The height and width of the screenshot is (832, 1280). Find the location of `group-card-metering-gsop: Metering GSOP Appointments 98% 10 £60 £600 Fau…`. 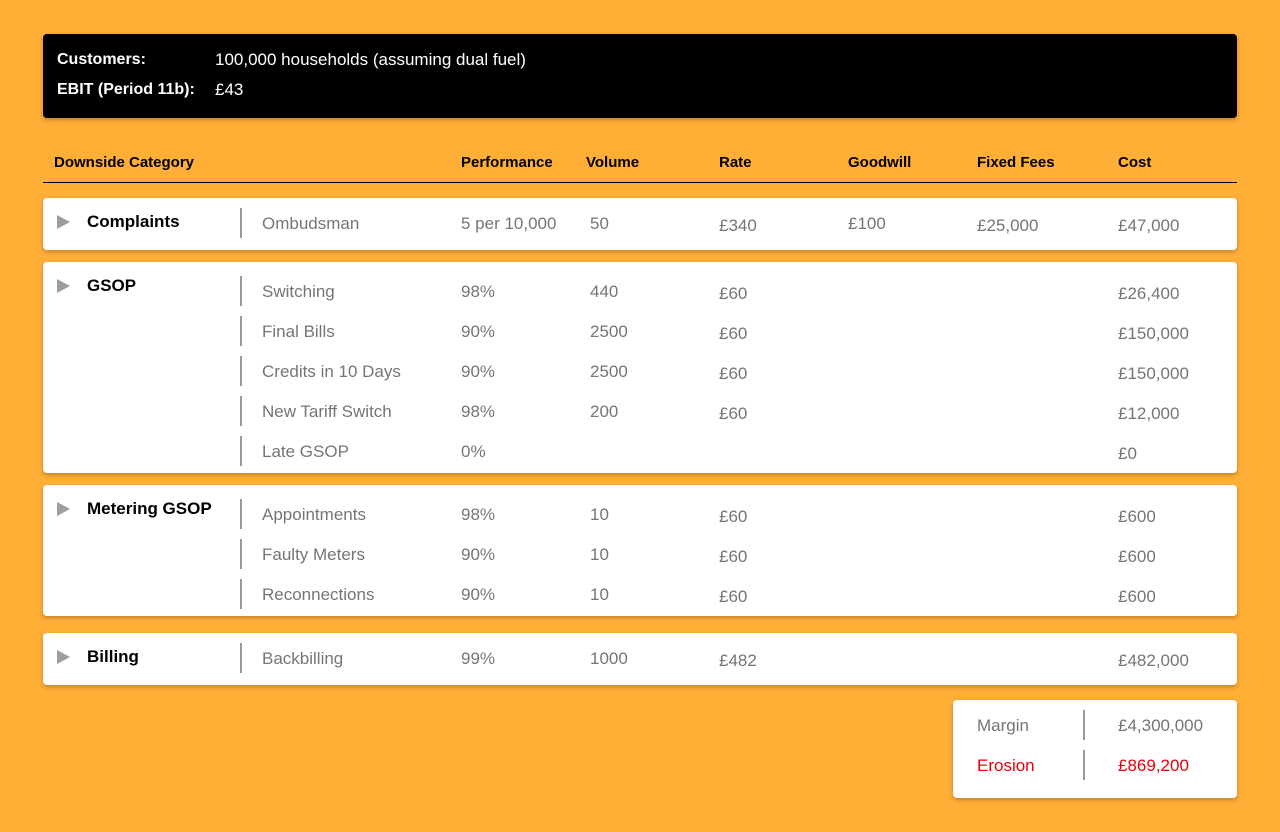

group-card-metering-gsop: Metering GSOP Appointments 98% 10 £60 £600 Fau… is located at coordinates (640, 550).